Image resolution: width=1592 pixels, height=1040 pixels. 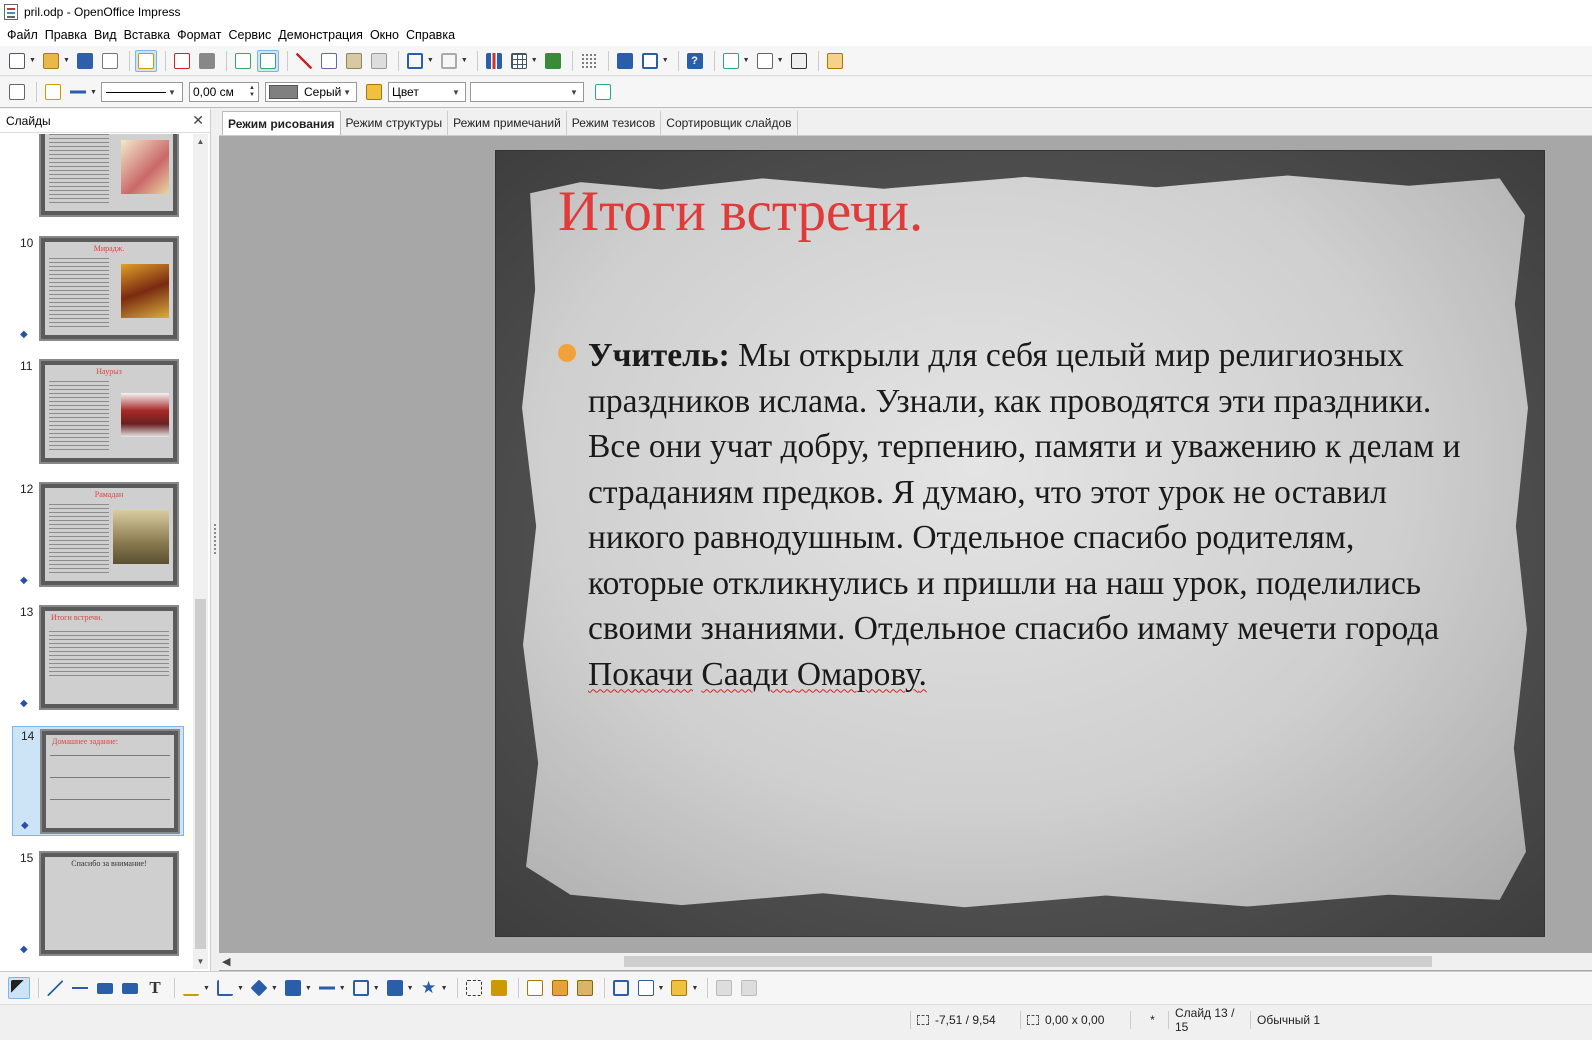 What do you see at coordinates (98, 535) in the screenshot?
I see `slide-thumbnail-12: 12 ◆ Рамадан` at bounding box center [98, 535].